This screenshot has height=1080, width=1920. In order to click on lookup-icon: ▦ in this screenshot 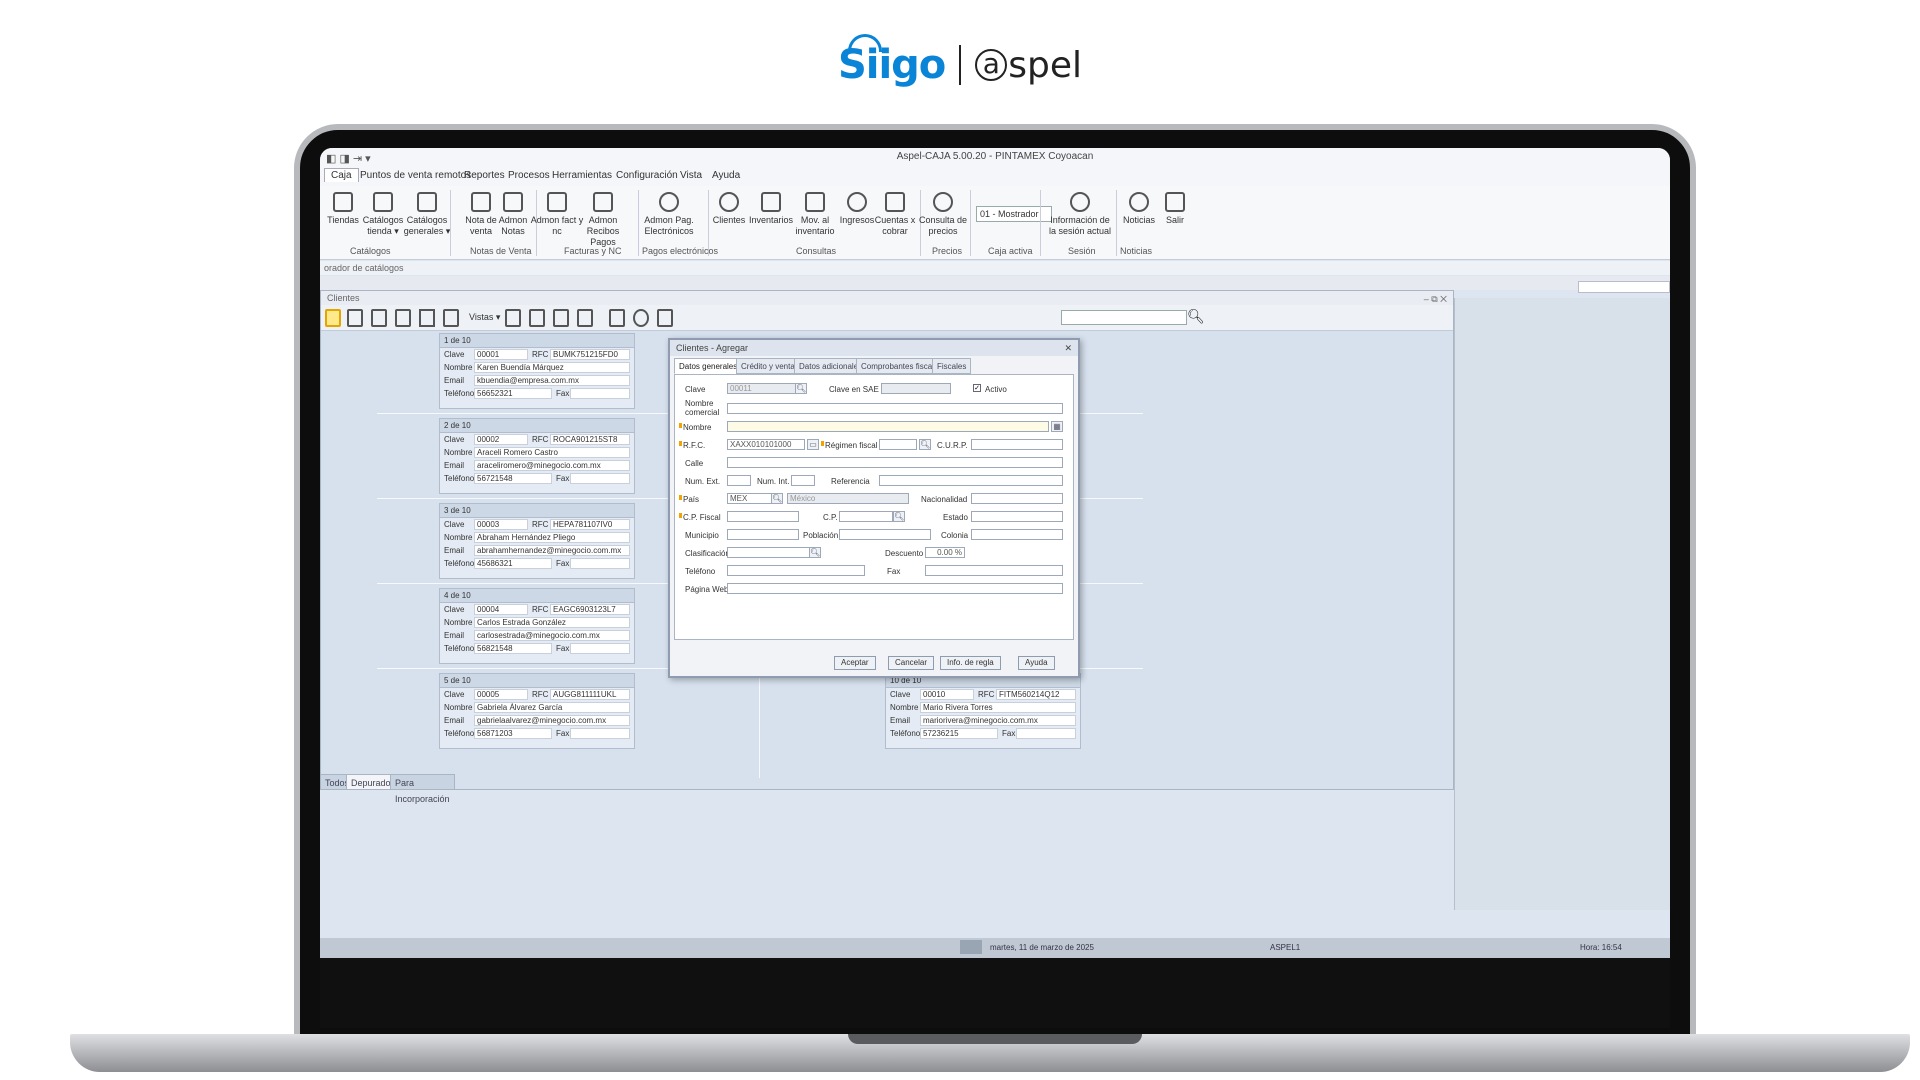, I will do `click(1057, 426)`.